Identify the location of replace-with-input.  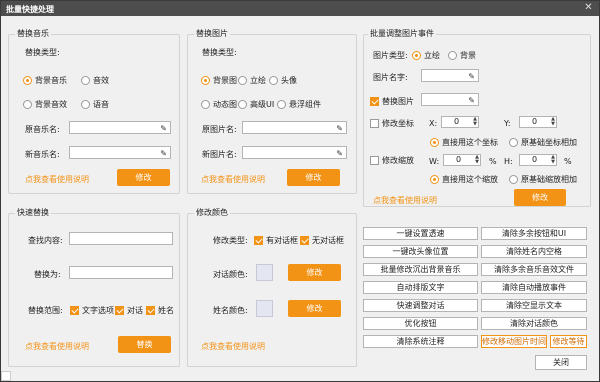
(121, 272).